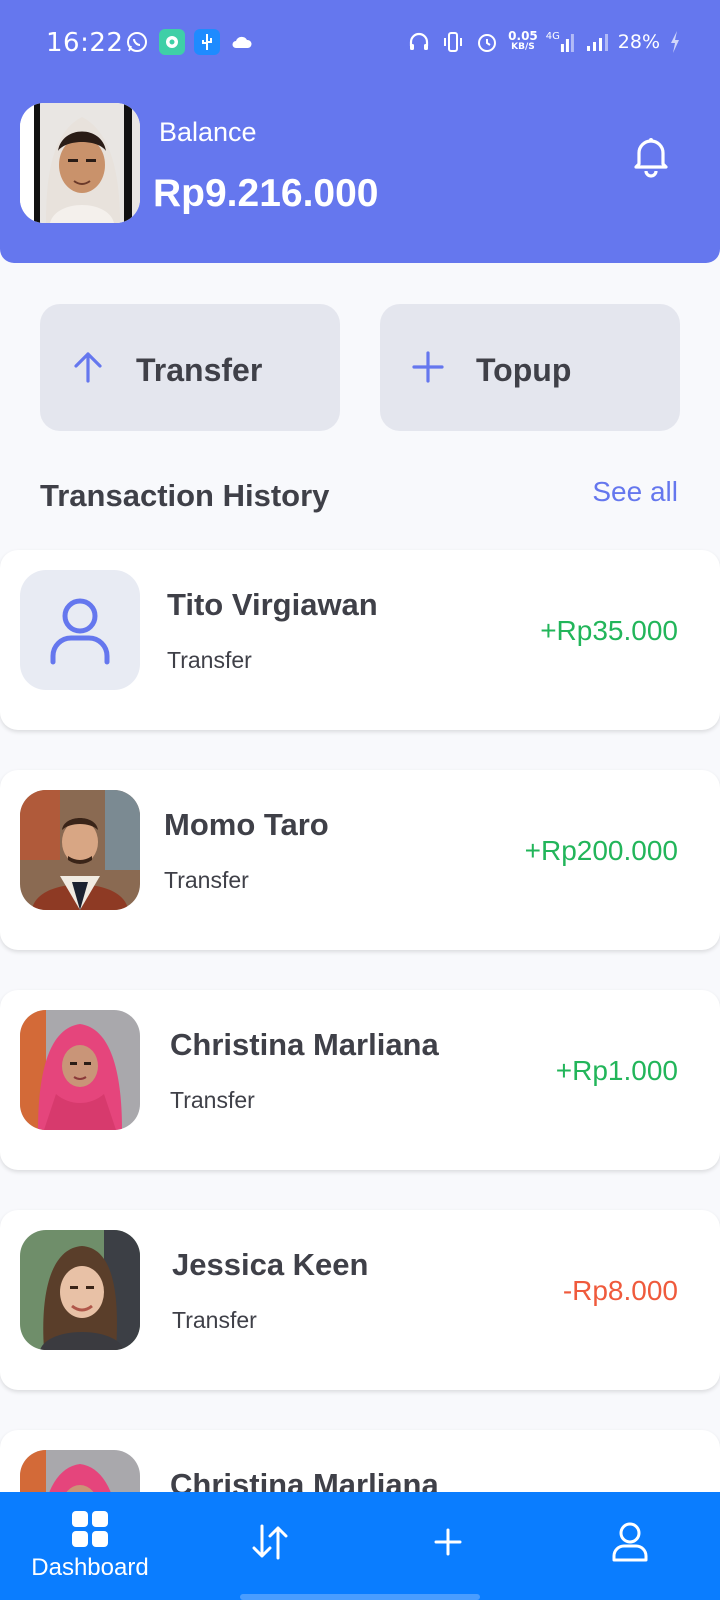  What do you see at coordinates (453, 42) in the screenshot?
I see `vibrate-icon` at bounding box center [453, 42].